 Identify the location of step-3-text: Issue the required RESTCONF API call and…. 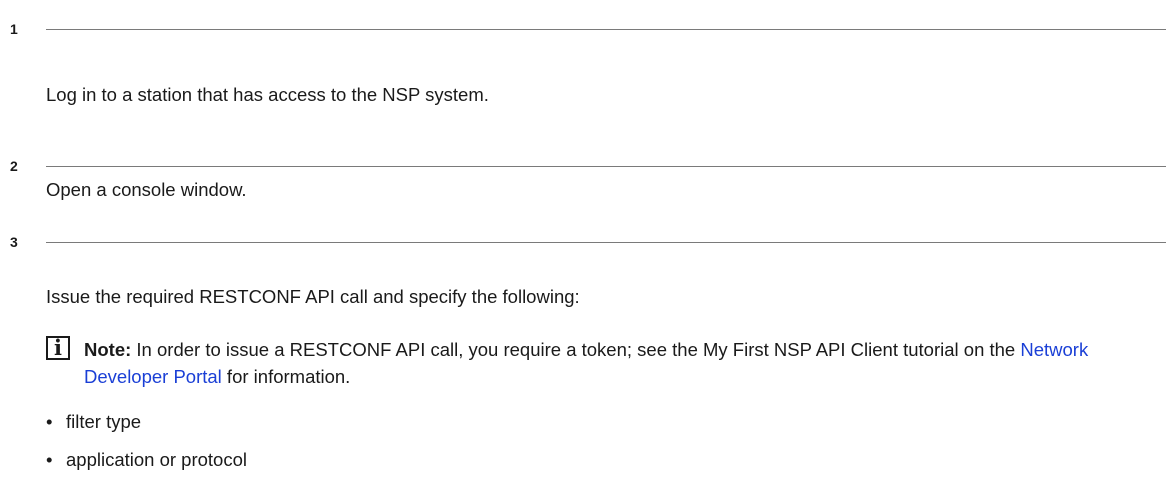
(313, 296).